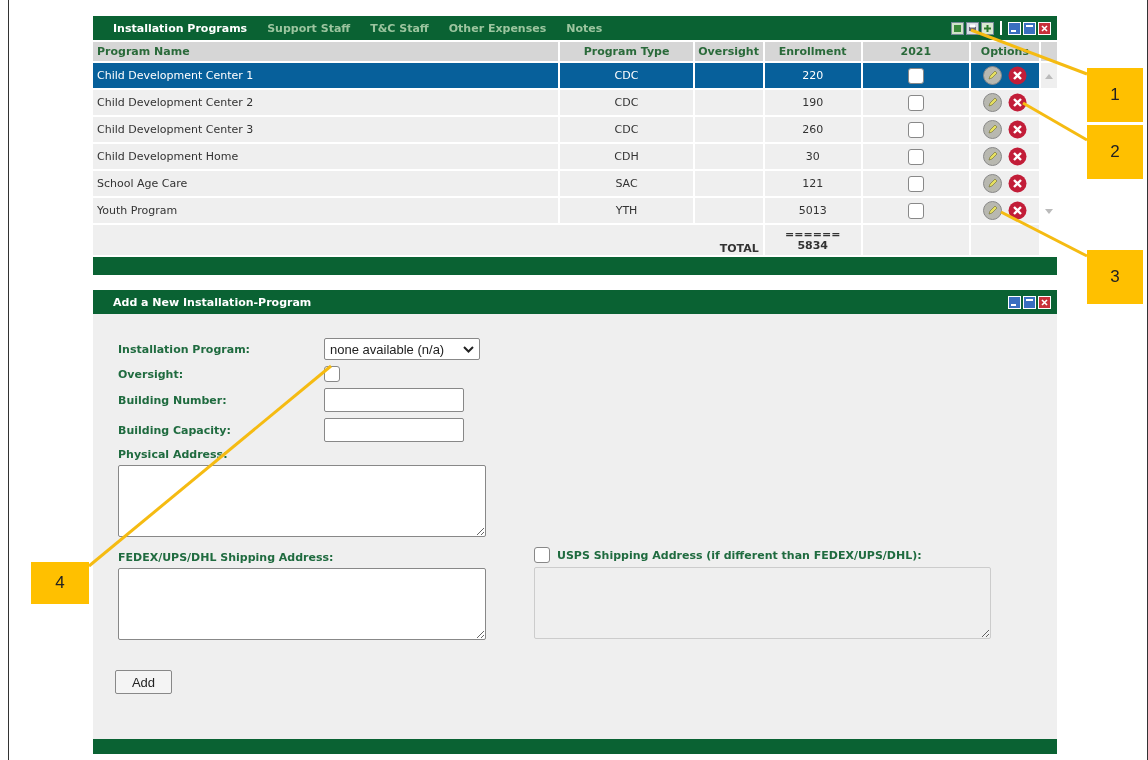  Describe the element at coordinates (175, 102) in the screenshot. I see `table-cell: Child Development Center 2` at that location.